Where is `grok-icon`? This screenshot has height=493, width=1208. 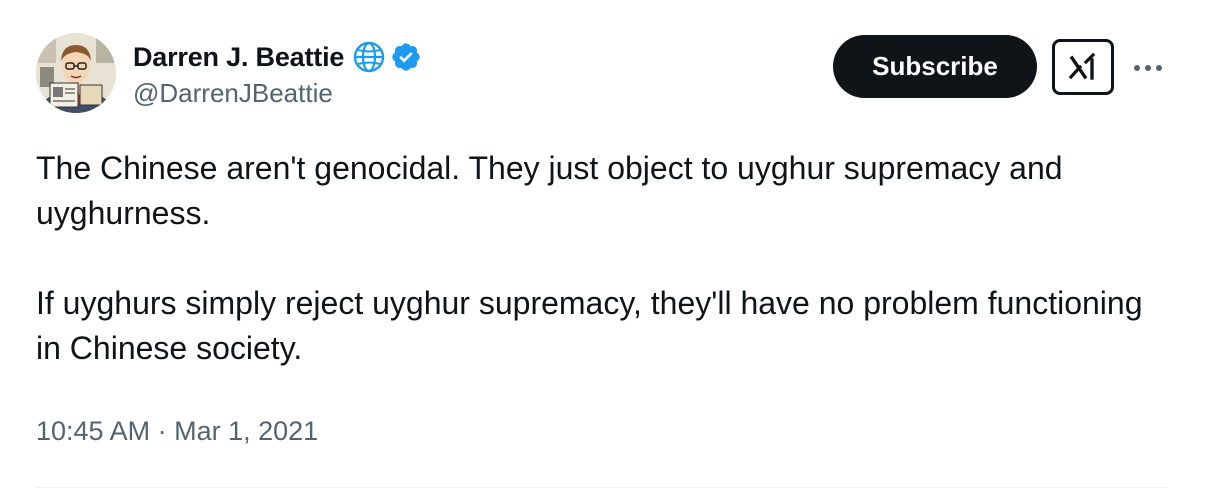
grok-icon is located at coordinates (1082, 66).